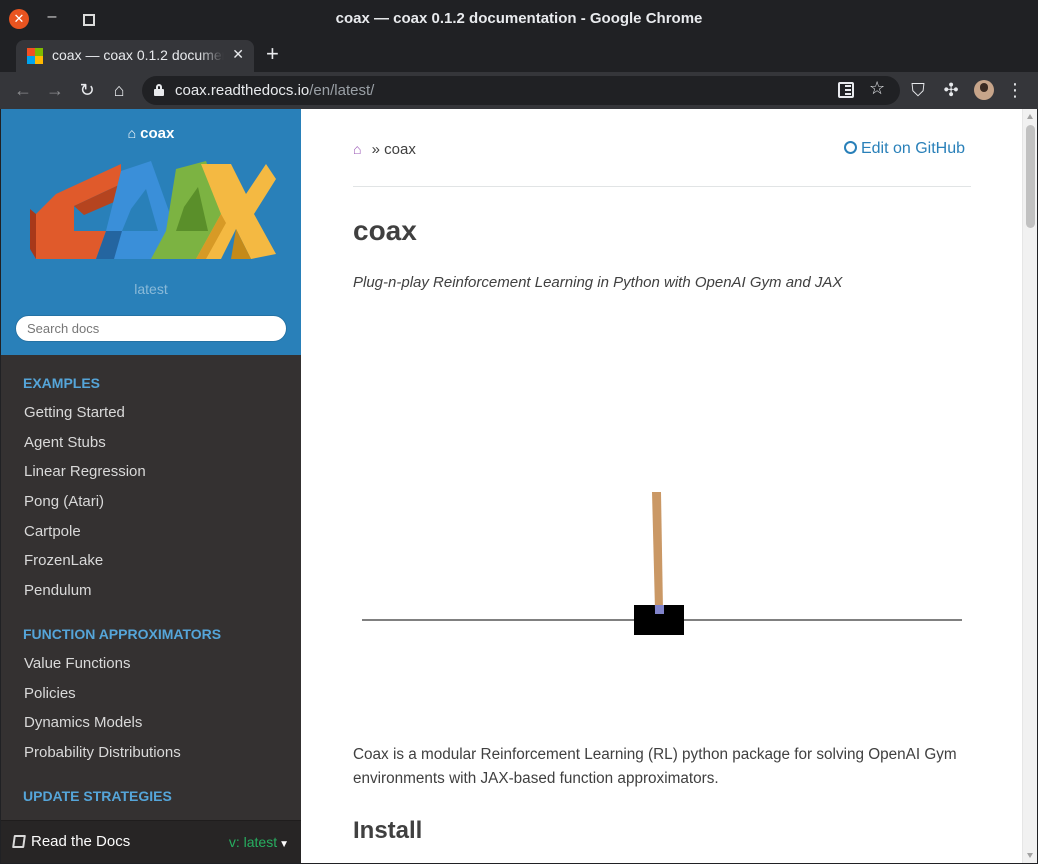 This screenshot has height=864, width=1038. Describe the element at coordinates (662, 563) in the screenshot. I see `cartpole-animation` at that location.